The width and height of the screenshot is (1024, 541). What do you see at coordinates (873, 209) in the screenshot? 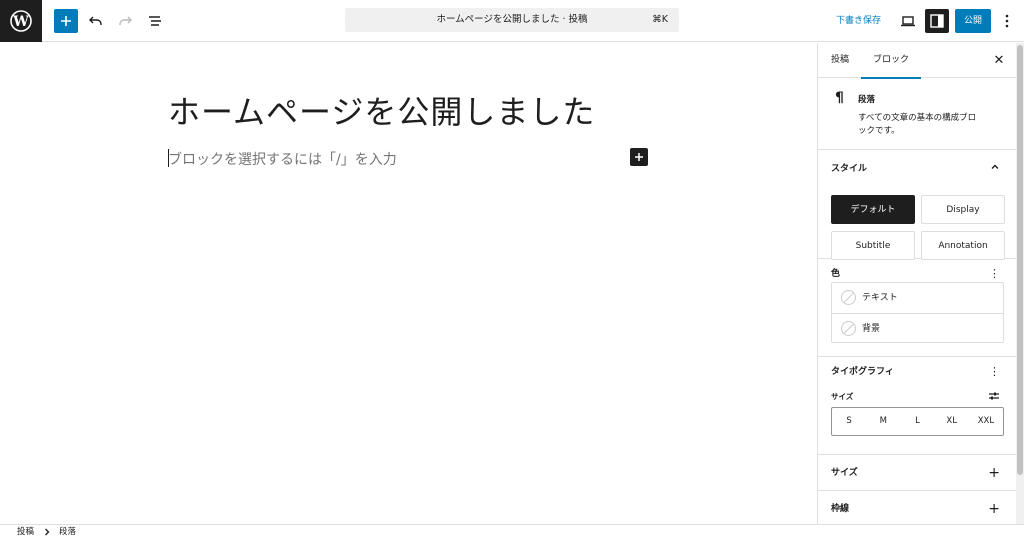
I see `style-default-button: デフォルト` at bounding box center [873, 209].